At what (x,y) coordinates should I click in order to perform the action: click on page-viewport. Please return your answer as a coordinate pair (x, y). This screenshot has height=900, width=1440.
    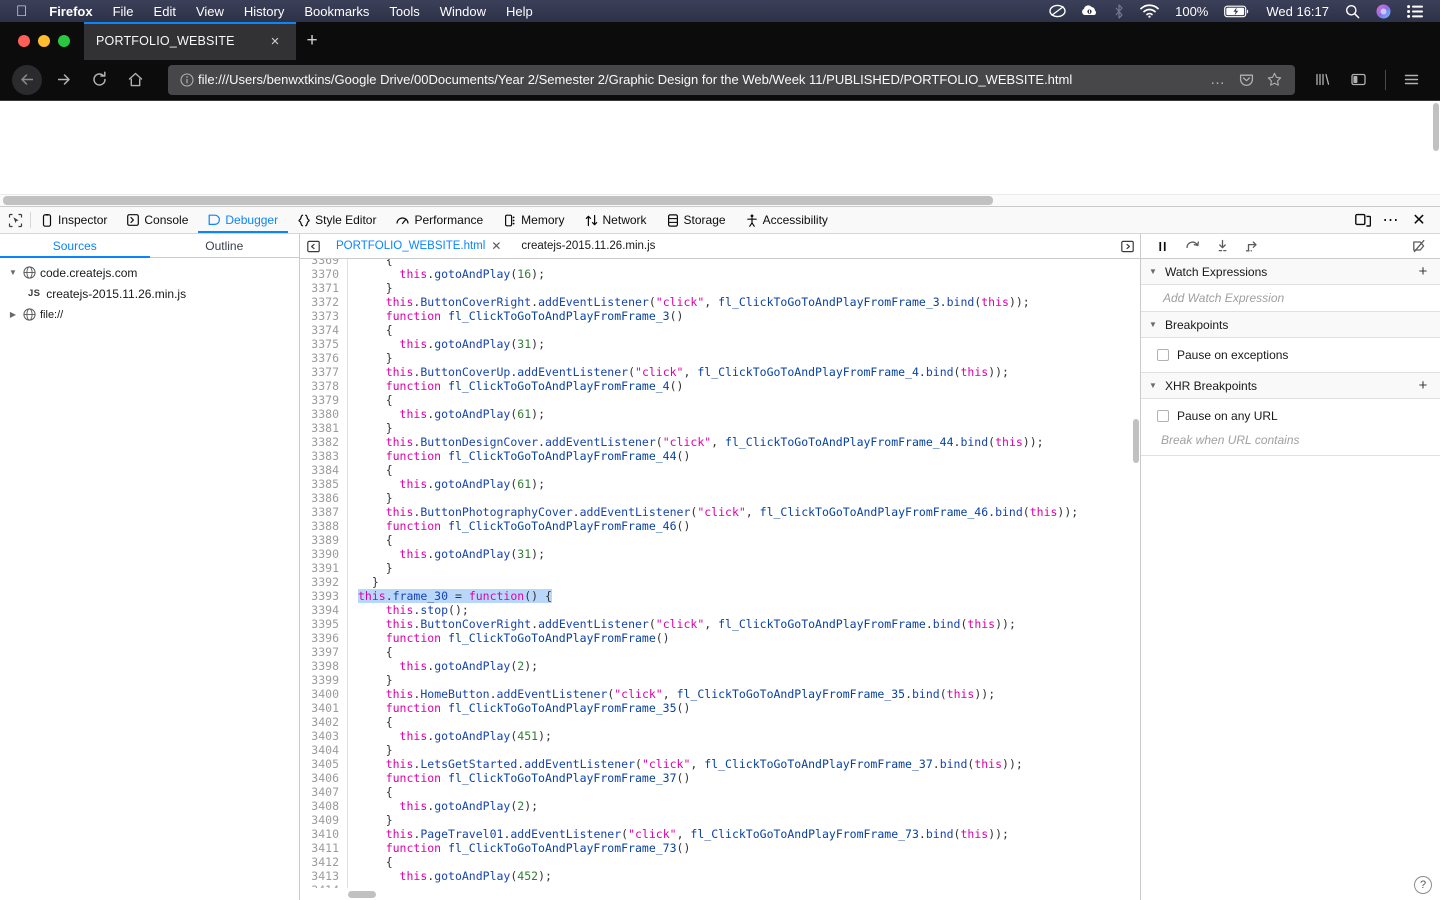
    Looking at the image, I should click on (720, 147).